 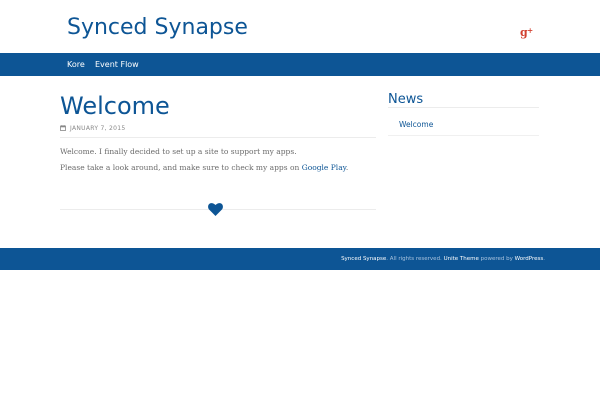 What do you see at coordinates (157, 28) in the screenshot?
I see `site-title: Synced Synapse` at bounding box center [157, 28].